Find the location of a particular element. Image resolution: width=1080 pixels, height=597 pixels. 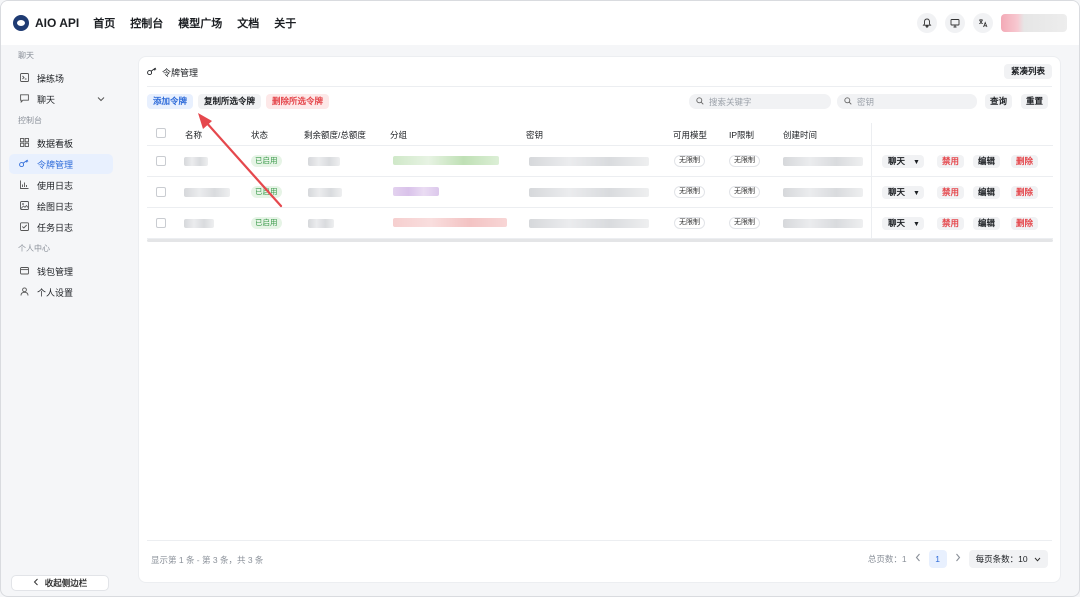

collapse-sidebar-label: 收起侧边栏 is located at coordinates (66, 583).